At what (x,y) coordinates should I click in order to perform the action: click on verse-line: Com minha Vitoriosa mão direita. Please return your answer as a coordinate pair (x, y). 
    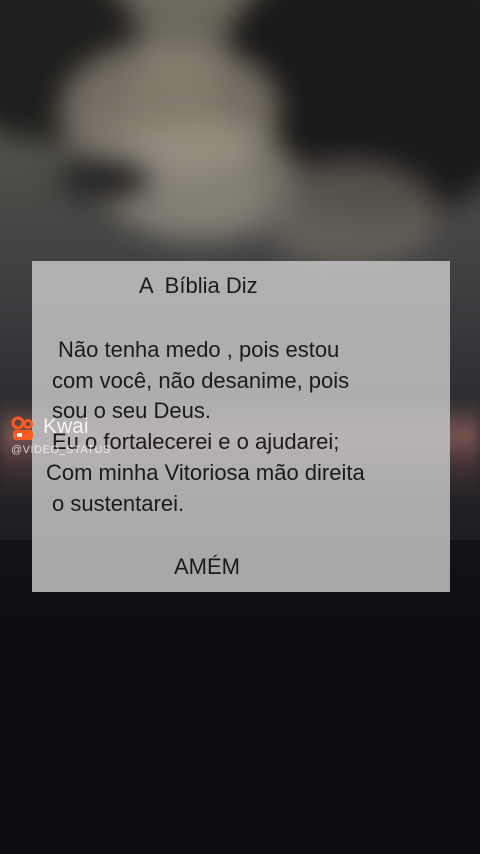
    Looking at the image, I should click on (205, 472).